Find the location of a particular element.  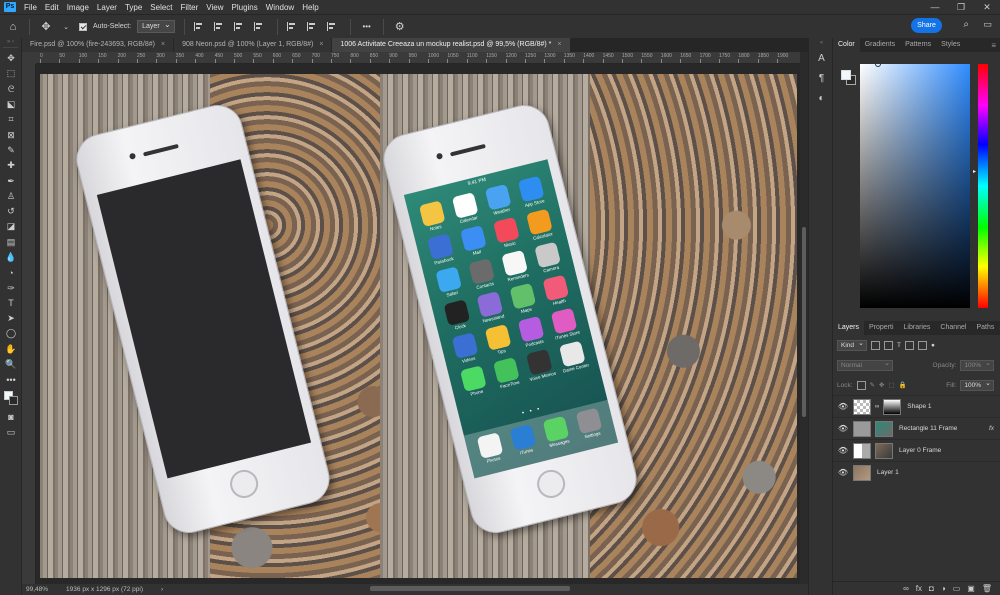

menu-view: View is located at coordinates (214, 7).